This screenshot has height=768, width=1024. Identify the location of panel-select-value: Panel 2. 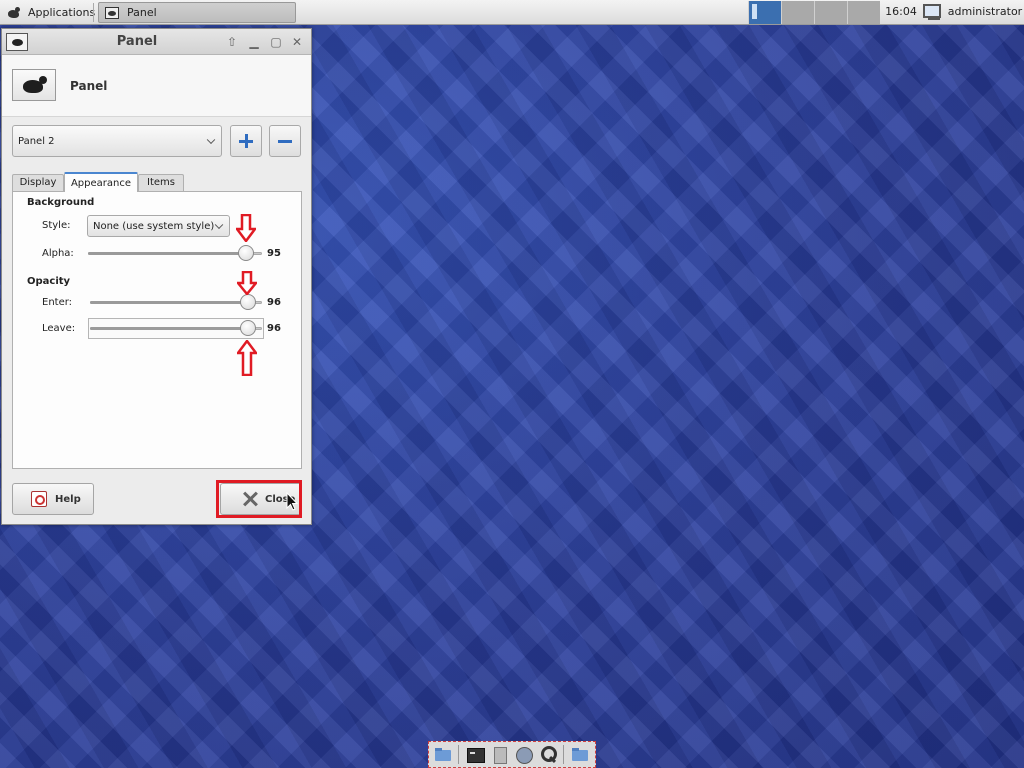
(36, 141).